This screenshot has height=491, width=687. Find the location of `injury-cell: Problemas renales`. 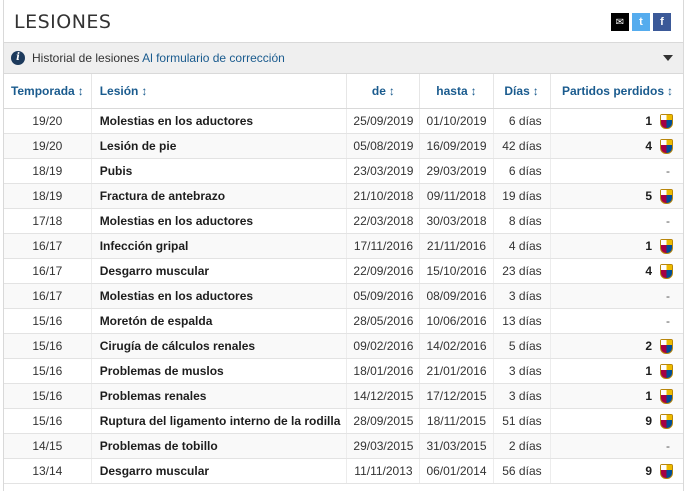

injury-cell: Problemas renales is located at coordinates (219, 396).